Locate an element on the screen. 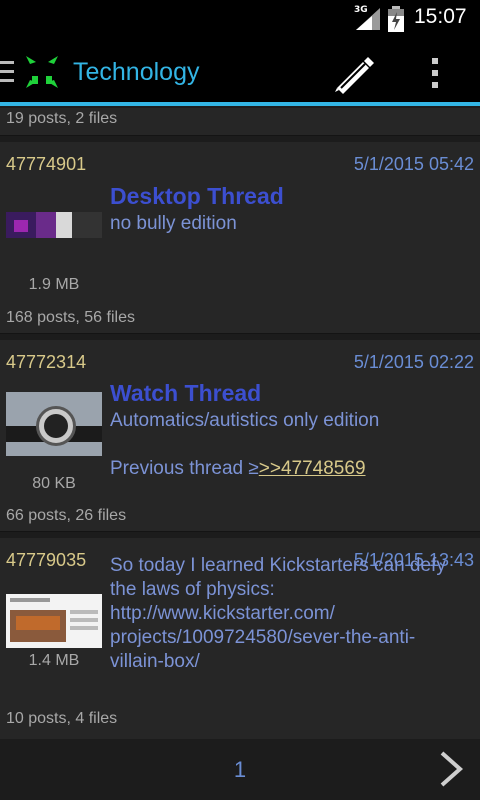 This screenshot has width=480, height=800. file-size: 80 KB is located at coordinates (54, 483).